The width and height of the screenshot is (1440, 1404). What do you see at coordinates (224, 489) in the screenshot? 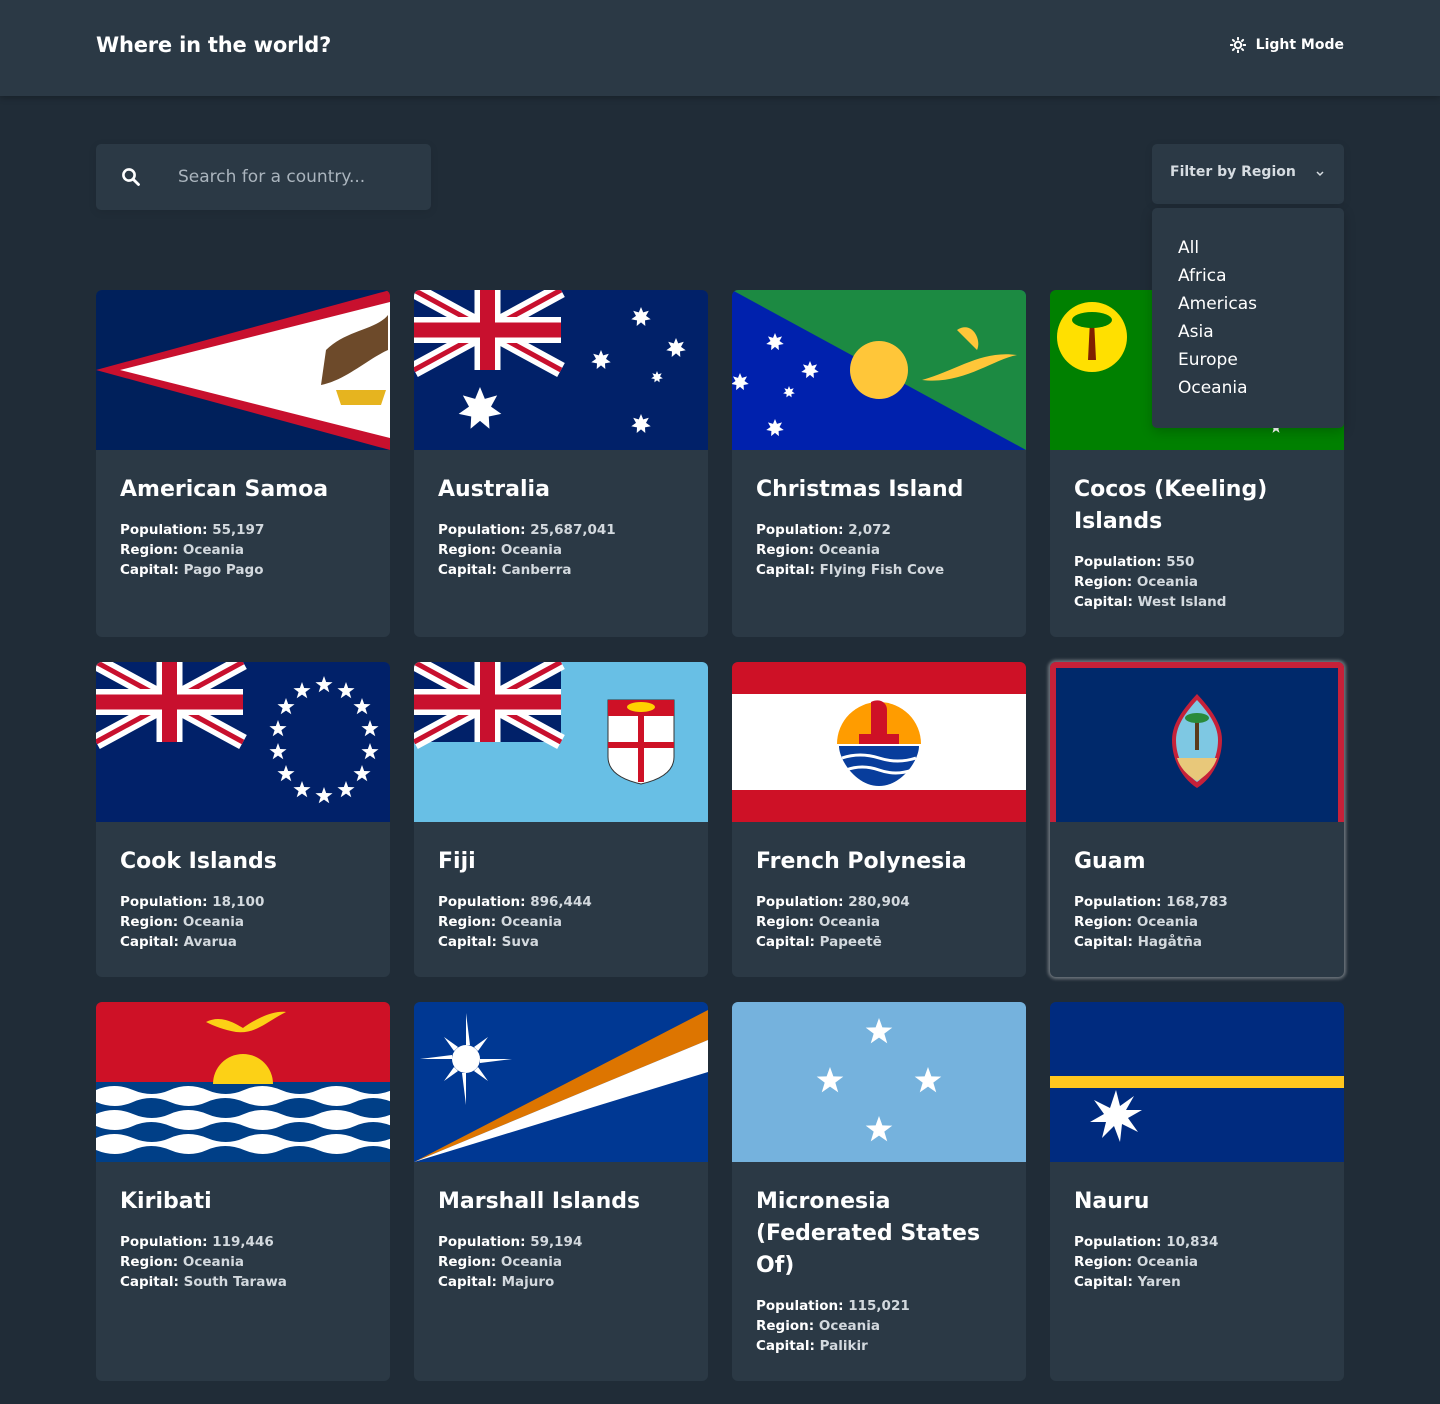
I see `country-name: American Samoa` at bounding box center [224, 489].